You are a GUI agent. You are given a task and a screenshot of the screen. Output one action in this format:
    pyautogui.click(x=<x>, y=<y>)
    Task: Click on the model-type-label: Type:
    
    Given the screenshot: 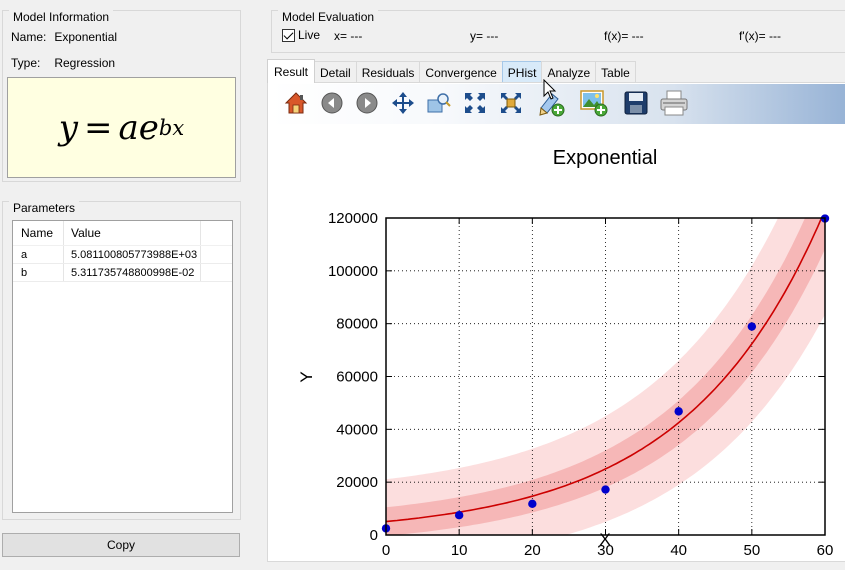 What is the action you would take?
    pyautogui.click(x=26, y=63)
    